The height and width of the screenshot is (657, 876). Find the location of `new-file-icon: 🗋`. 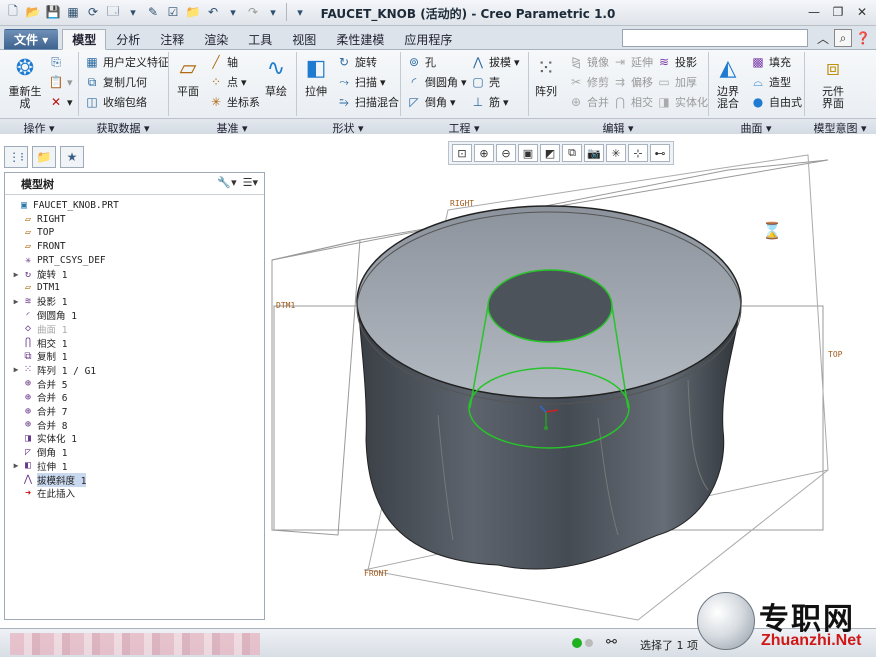

new-file-icon: 🗋 is located at coordinates (13, 12).